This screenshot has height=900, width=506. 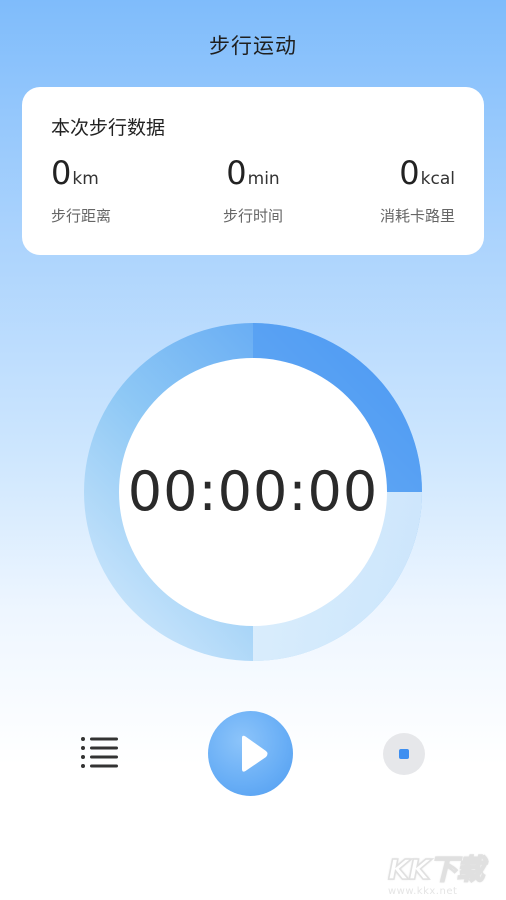 What do you see at coordinates (255, 753) in the screenshot?
I see `play-icon` at bounding box center [255, 753].